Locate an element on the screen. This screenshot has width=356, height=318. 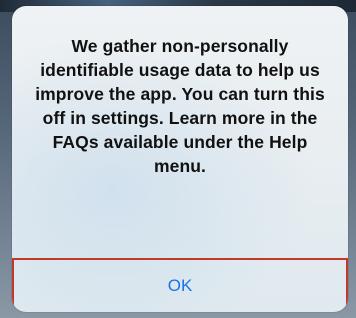
ok-button-label: OK is located at coordinates (180, 285).